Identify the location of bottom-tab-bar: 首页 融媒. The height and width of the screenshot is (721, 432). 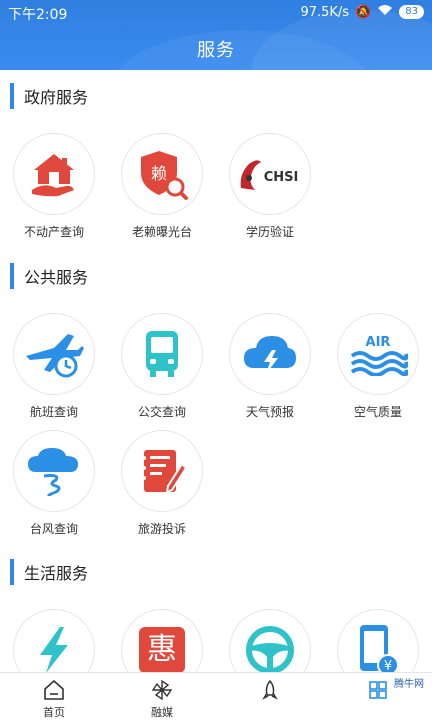
(216, 696).